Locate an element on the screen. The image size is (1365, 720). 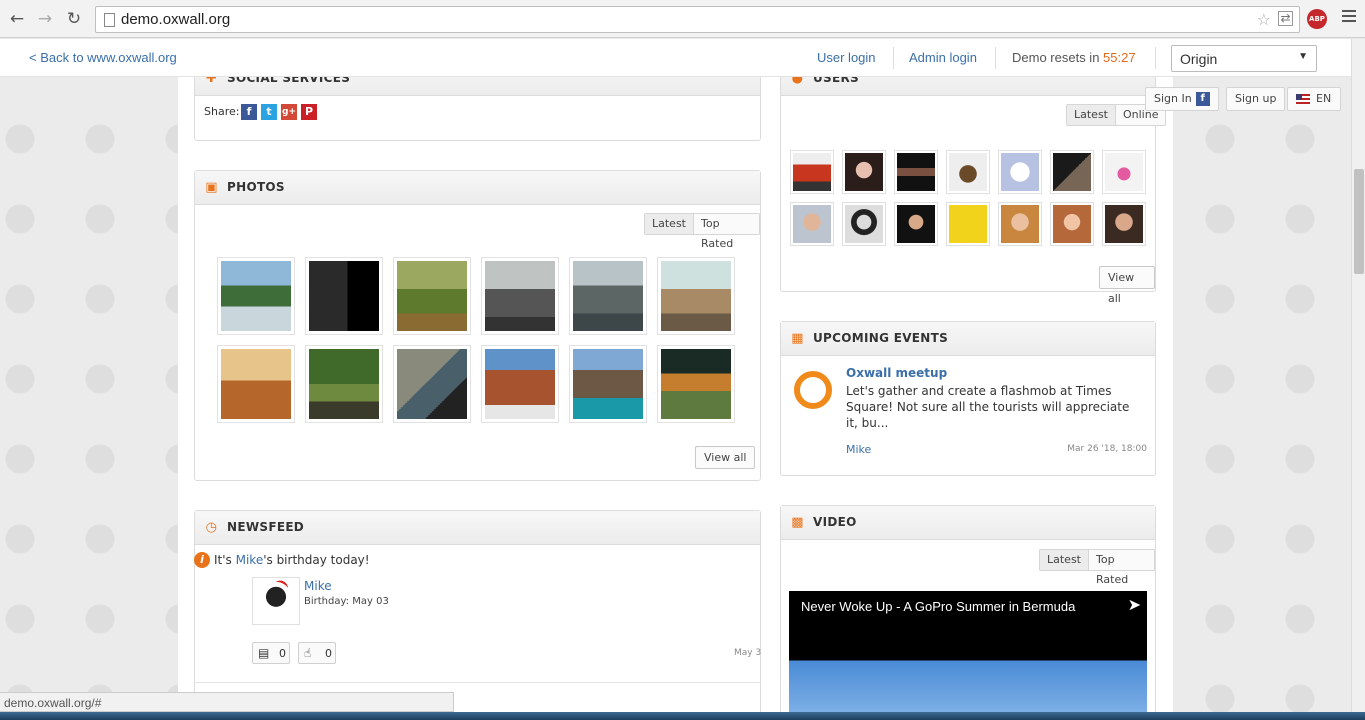
sign-up-button: Sign up is located at coordinates (1256, 99).